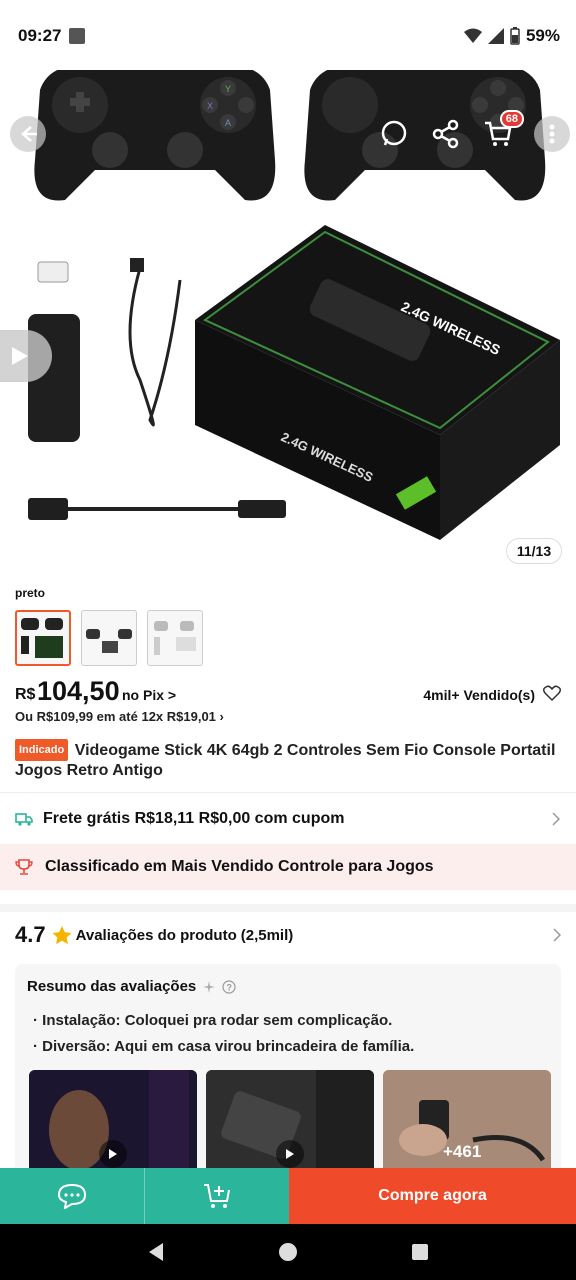 The width and height of the screenshot is (576, 1280). What do you see at coordinates (228, 123) in the screenshot?
I see `svg-text: A` at bounding box center [228, 123].